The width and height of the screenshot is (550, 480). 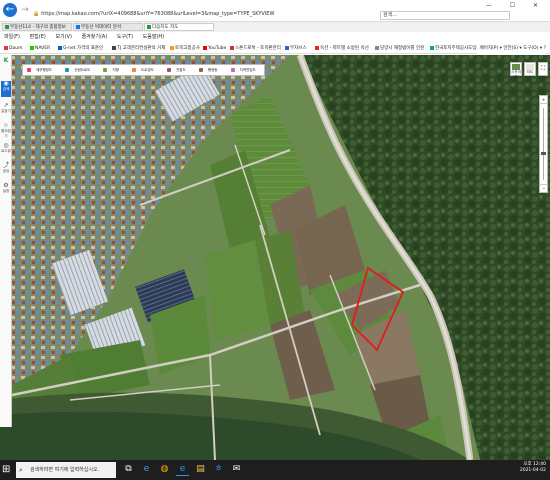 What do you see at coordinates (182, 469) in the screenshot?
I see `ie-icon: e` at bounding box center [182, 469].